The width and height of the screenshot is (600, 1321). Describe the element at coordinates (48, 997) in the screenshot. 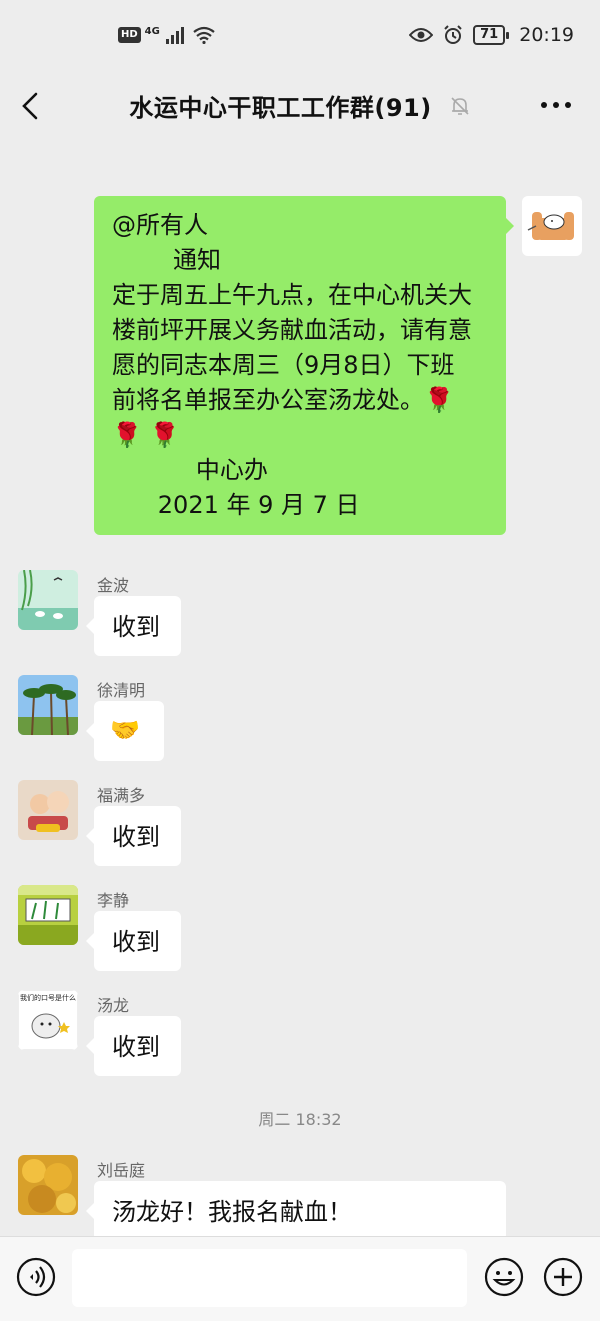

I see `avatar-caption: 我们的口号是什么` at that location.